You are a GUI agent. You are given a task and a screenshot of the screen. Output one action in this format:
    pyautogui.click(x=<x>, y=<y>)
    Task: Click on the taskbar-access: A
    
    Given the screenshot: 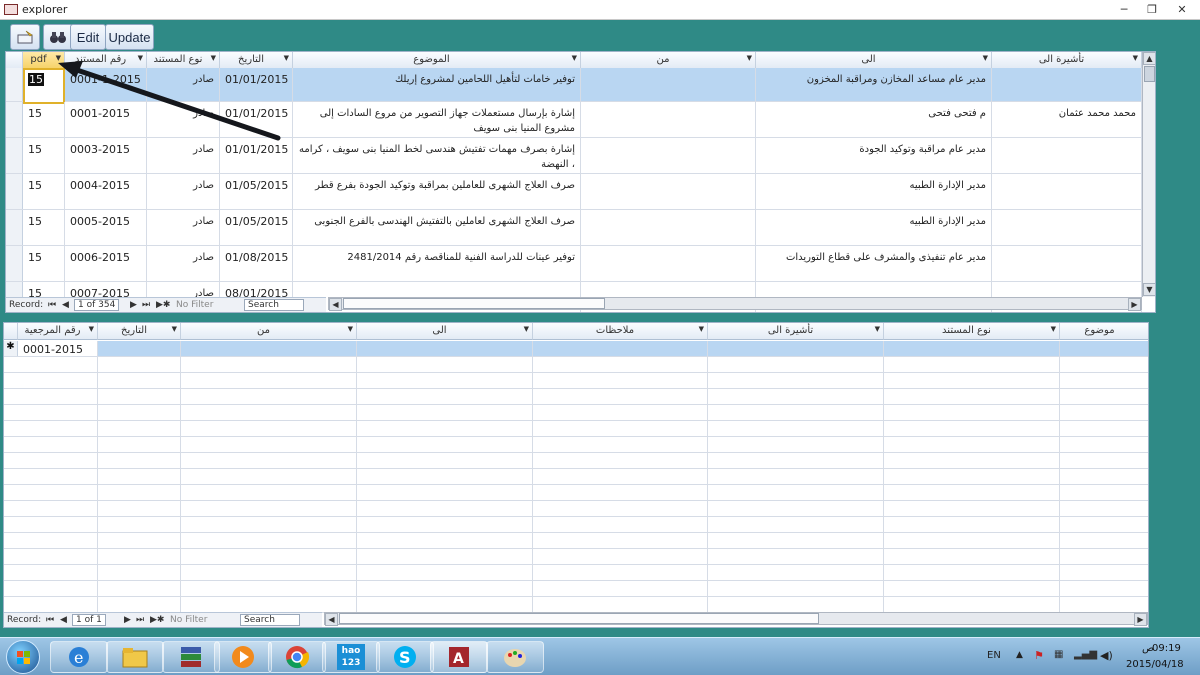 What is the action you would take?
    pyautogui.click(x=459, y=657)
    